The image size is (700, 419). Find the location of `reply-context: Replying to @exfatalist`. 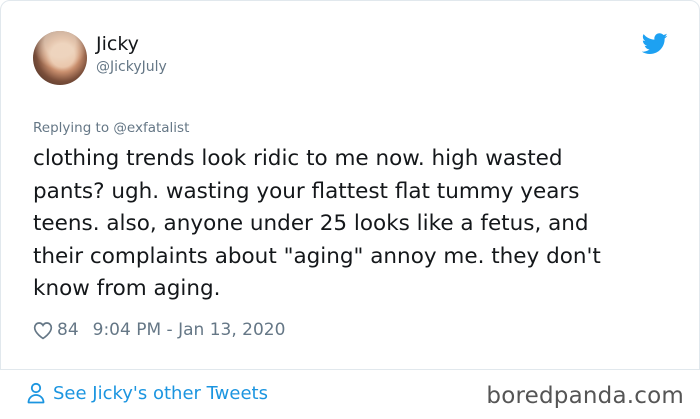

reply-context: Replying to @exfatalist is located at coordinates (111, 128).